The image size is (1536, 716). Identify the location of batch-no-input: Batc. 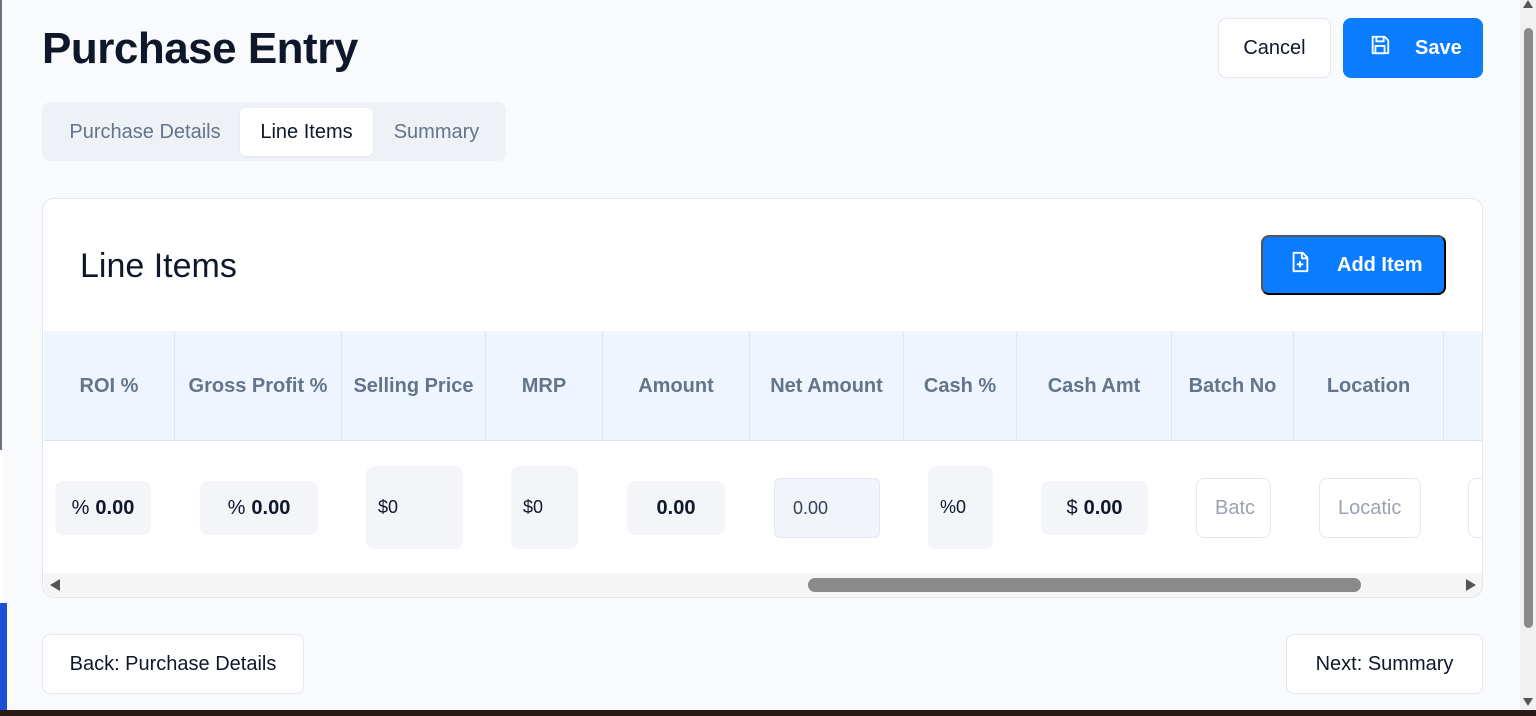
(1233, 508).